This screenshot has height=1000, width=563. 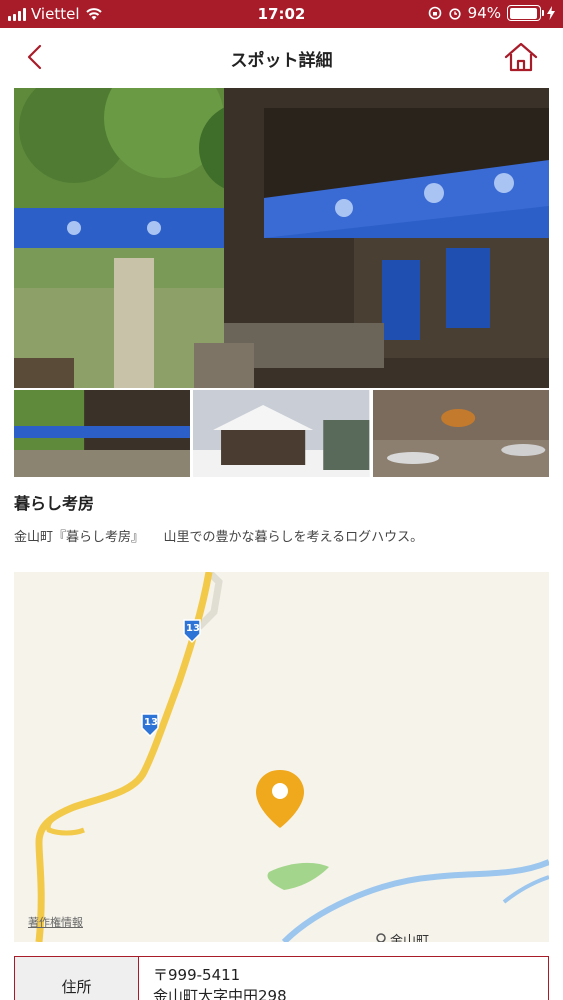 What do you see at coordinates (151, 722) in the screenshot?
I see `route-shield-13-lower: 13` at bounding box center [151, 722].